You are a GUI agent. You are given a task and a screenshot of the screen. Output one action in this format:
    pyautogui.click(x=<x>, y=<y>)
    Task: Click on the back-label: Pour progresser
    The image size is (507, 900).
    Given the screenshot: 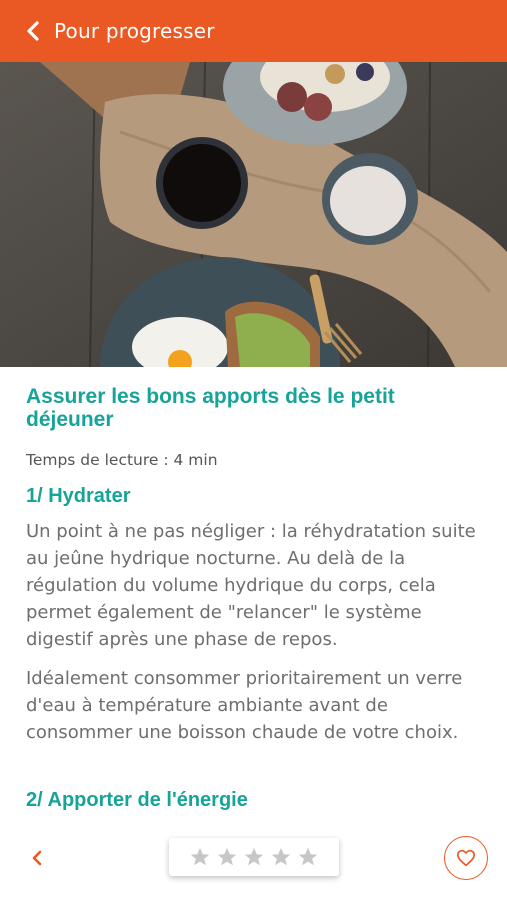 What is the action you would take?
    pyautogui.click(x=134, y=31)
    